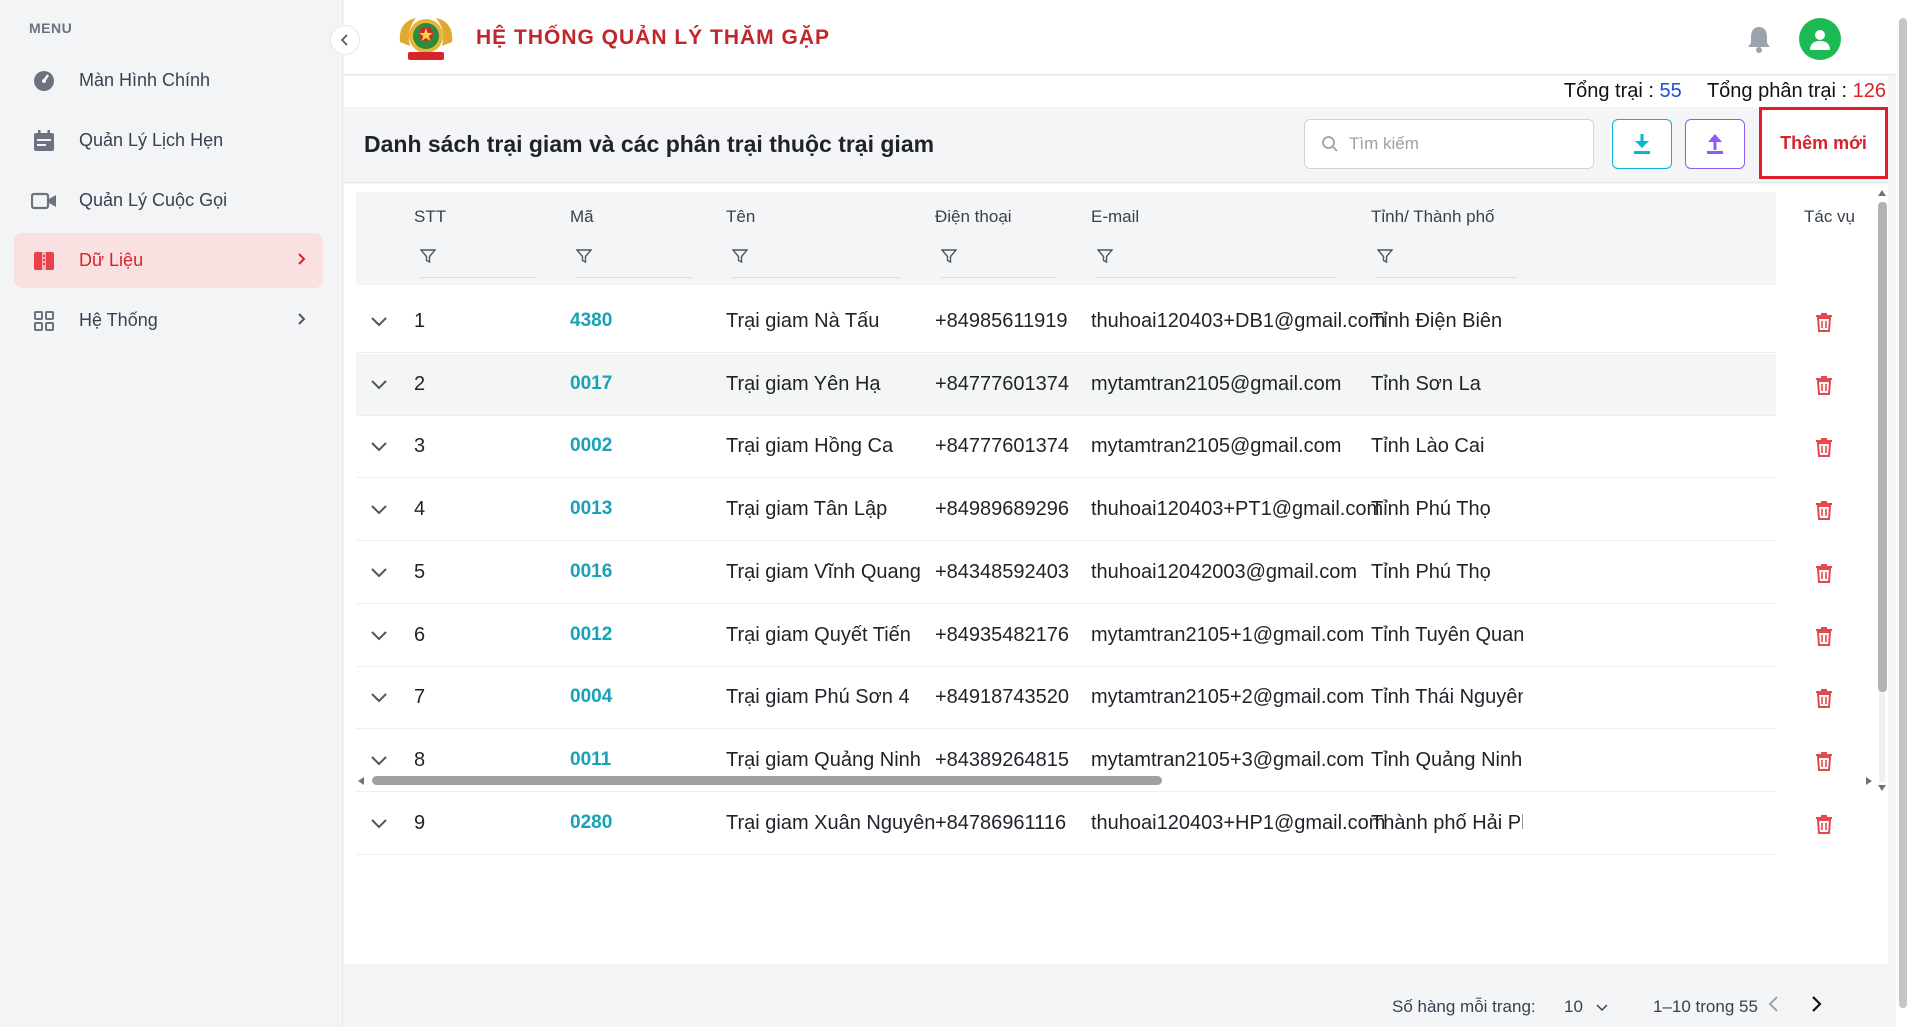 This screenshot has width=1910, height=1027. What do you see at coordinates (1759, 41) in the screenshot?
I see `bell-icon` at bounding box center [1759, 41].